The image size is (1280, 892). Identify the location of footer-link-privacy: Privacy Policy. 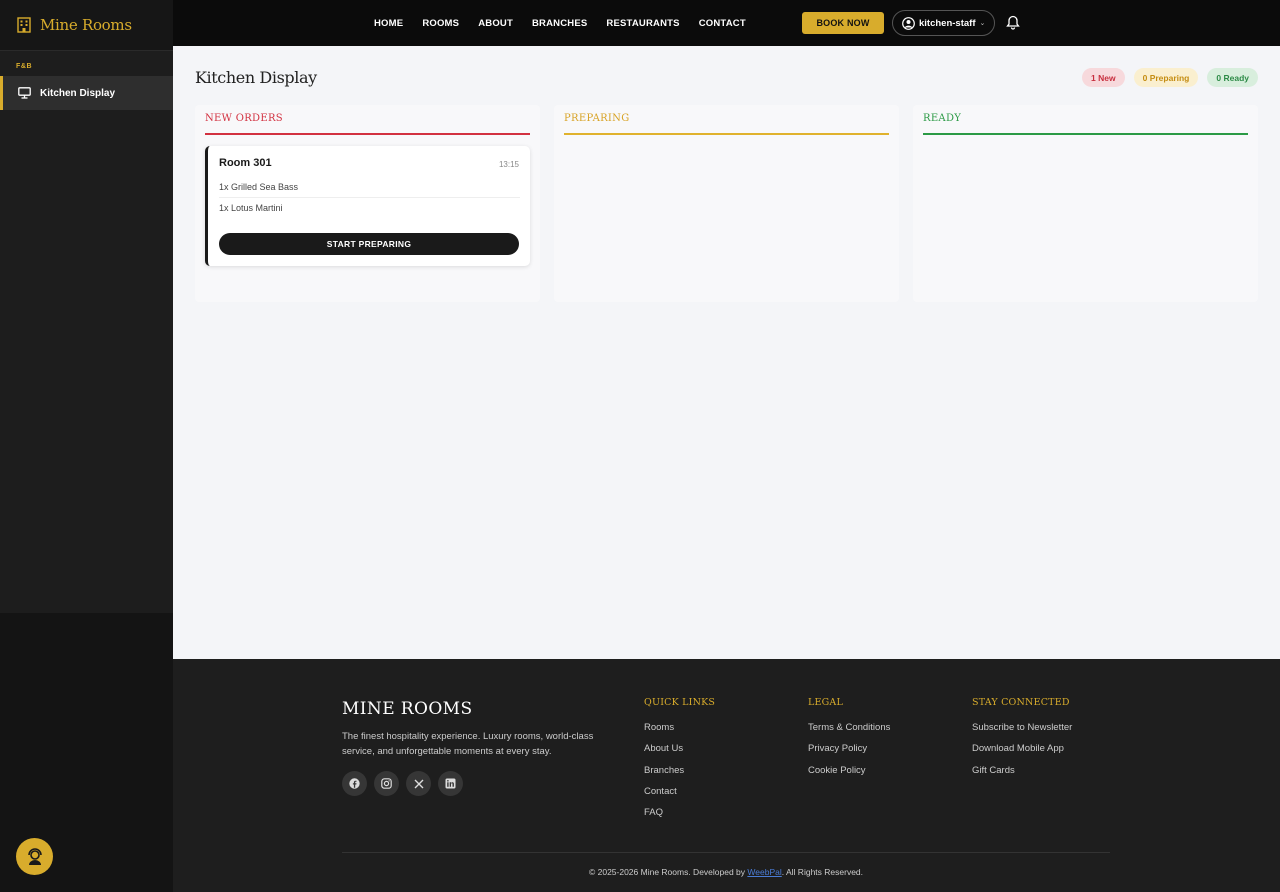
(849, 748).